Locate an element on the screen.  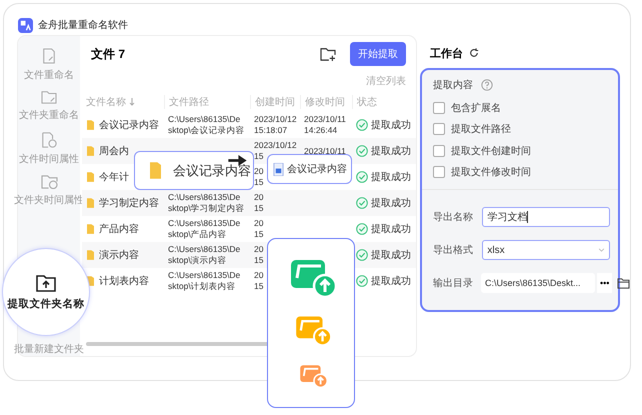
sidebar-item: 提取文件夹名称 is located at coordinates (46, 292).